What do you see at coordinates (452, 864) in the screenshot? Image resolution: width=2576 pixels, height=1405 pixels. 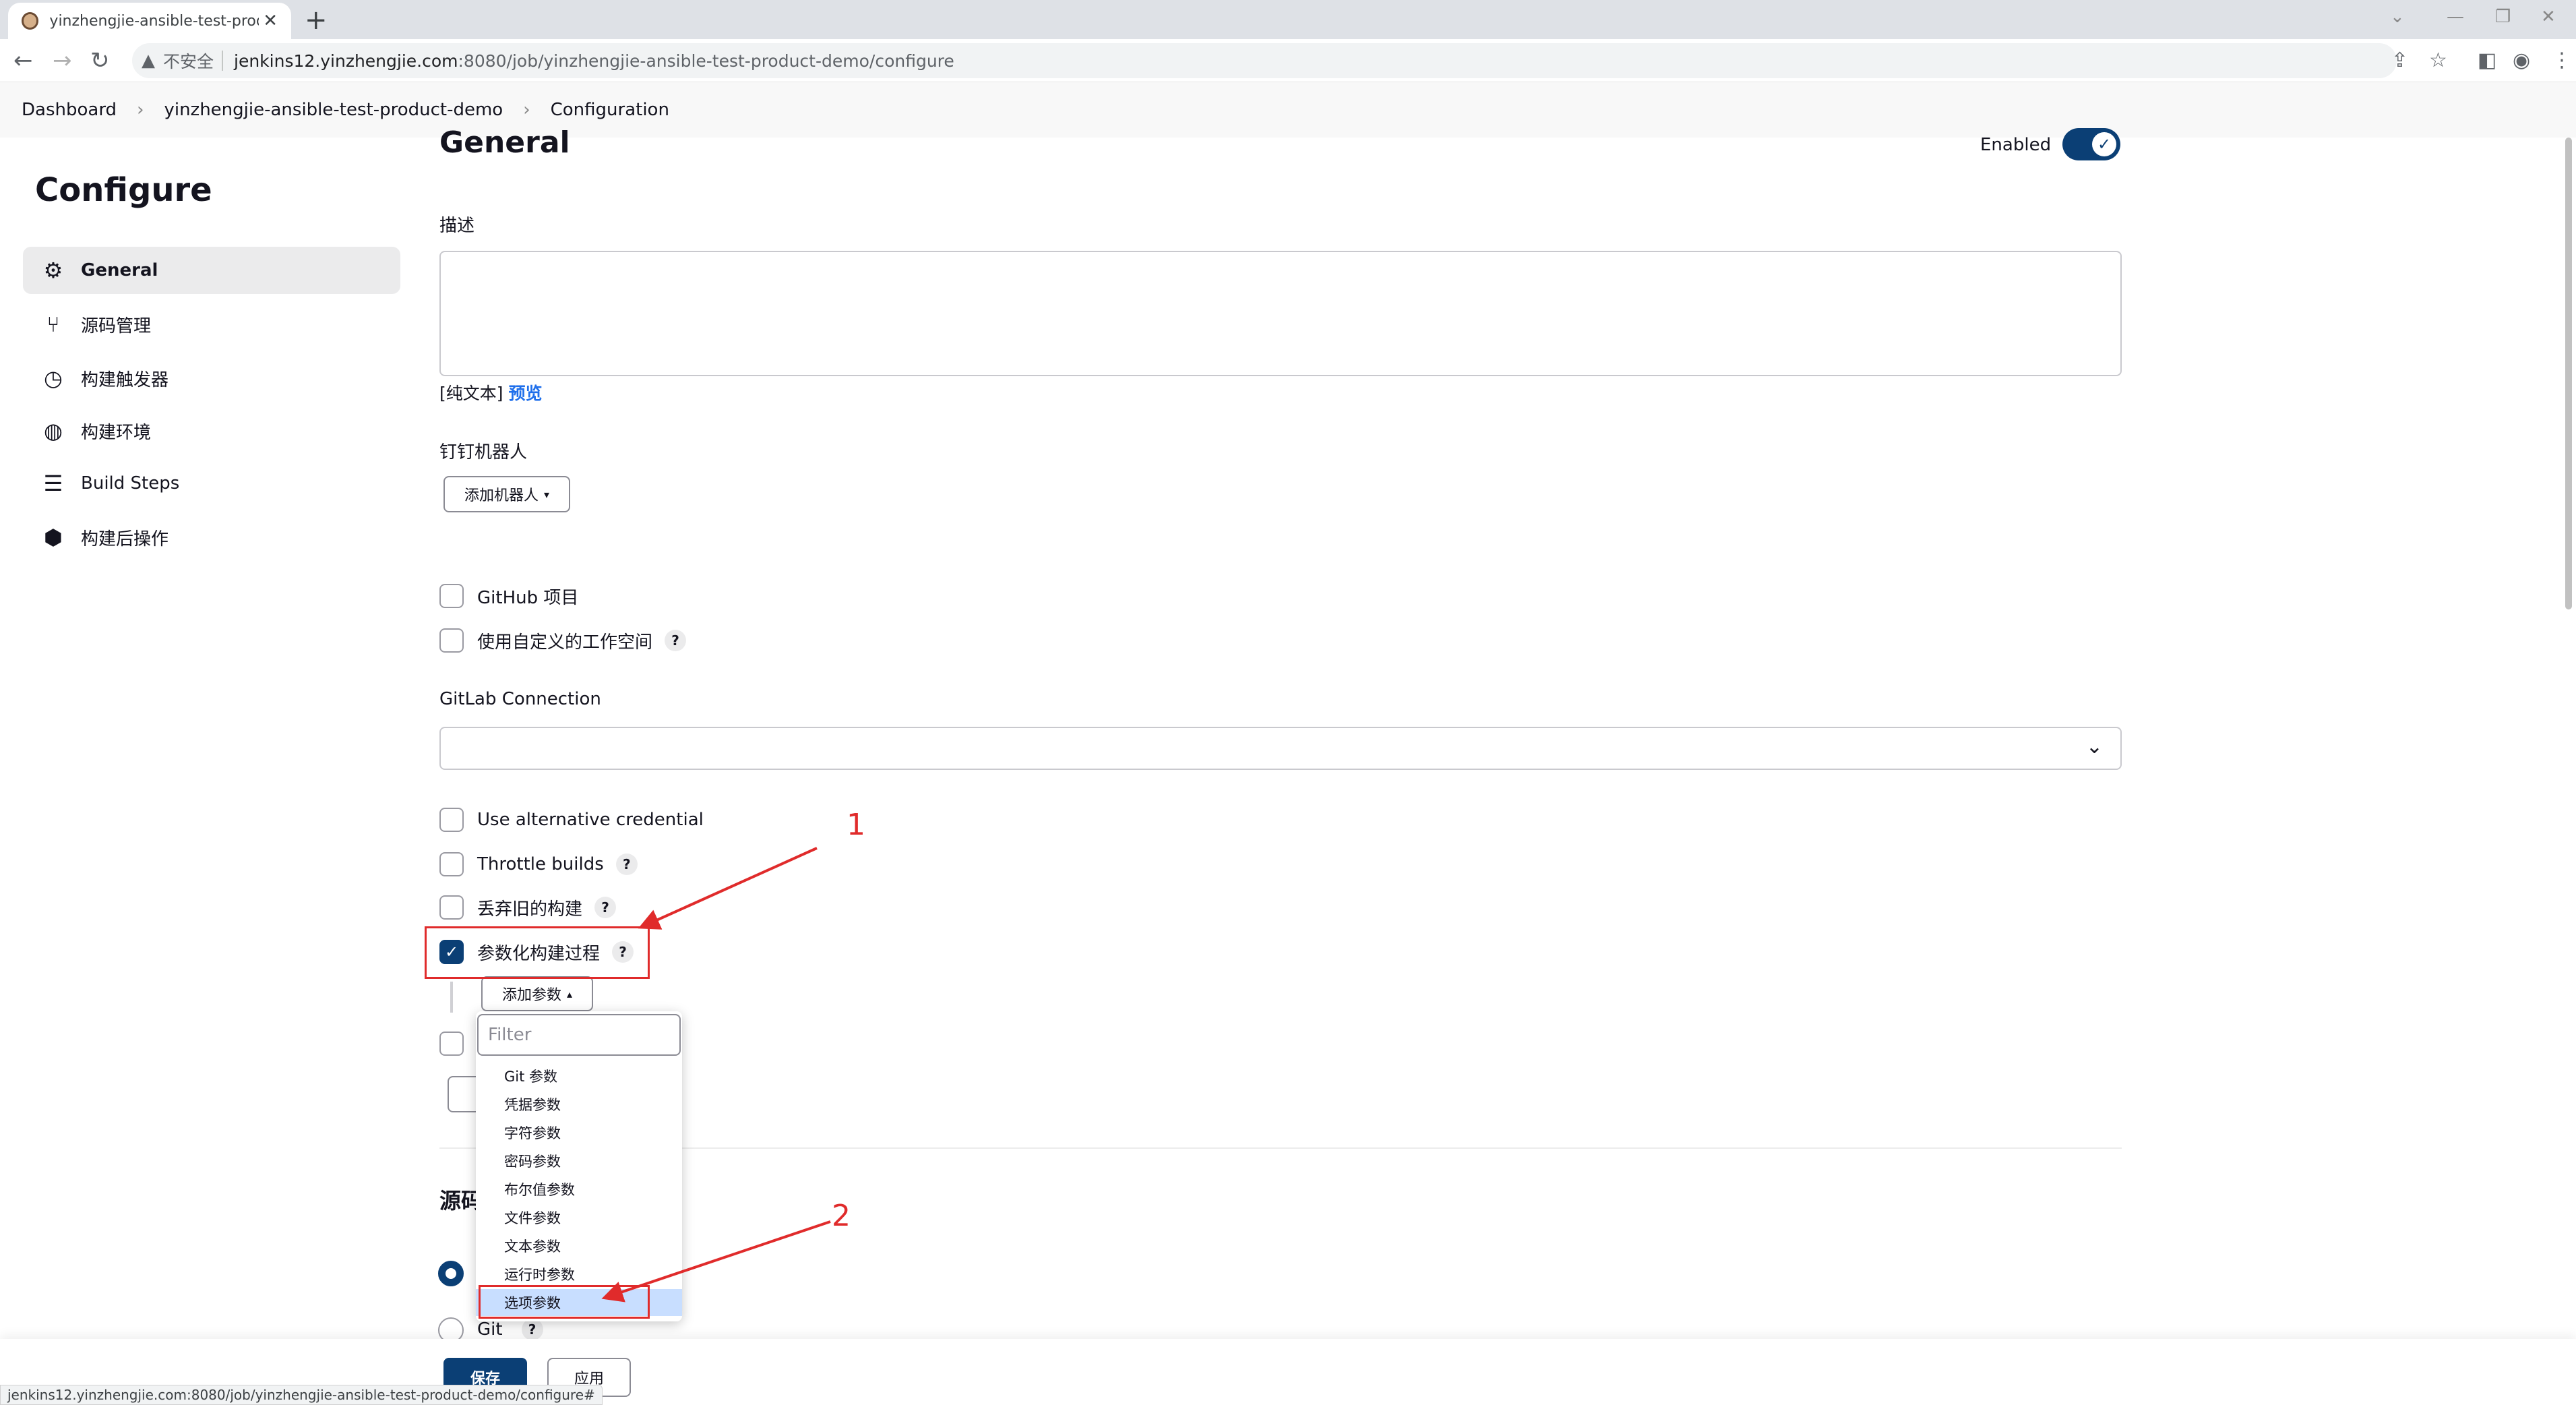 I see `throttle-builds-checkbox` at bounding box center [452, 864].